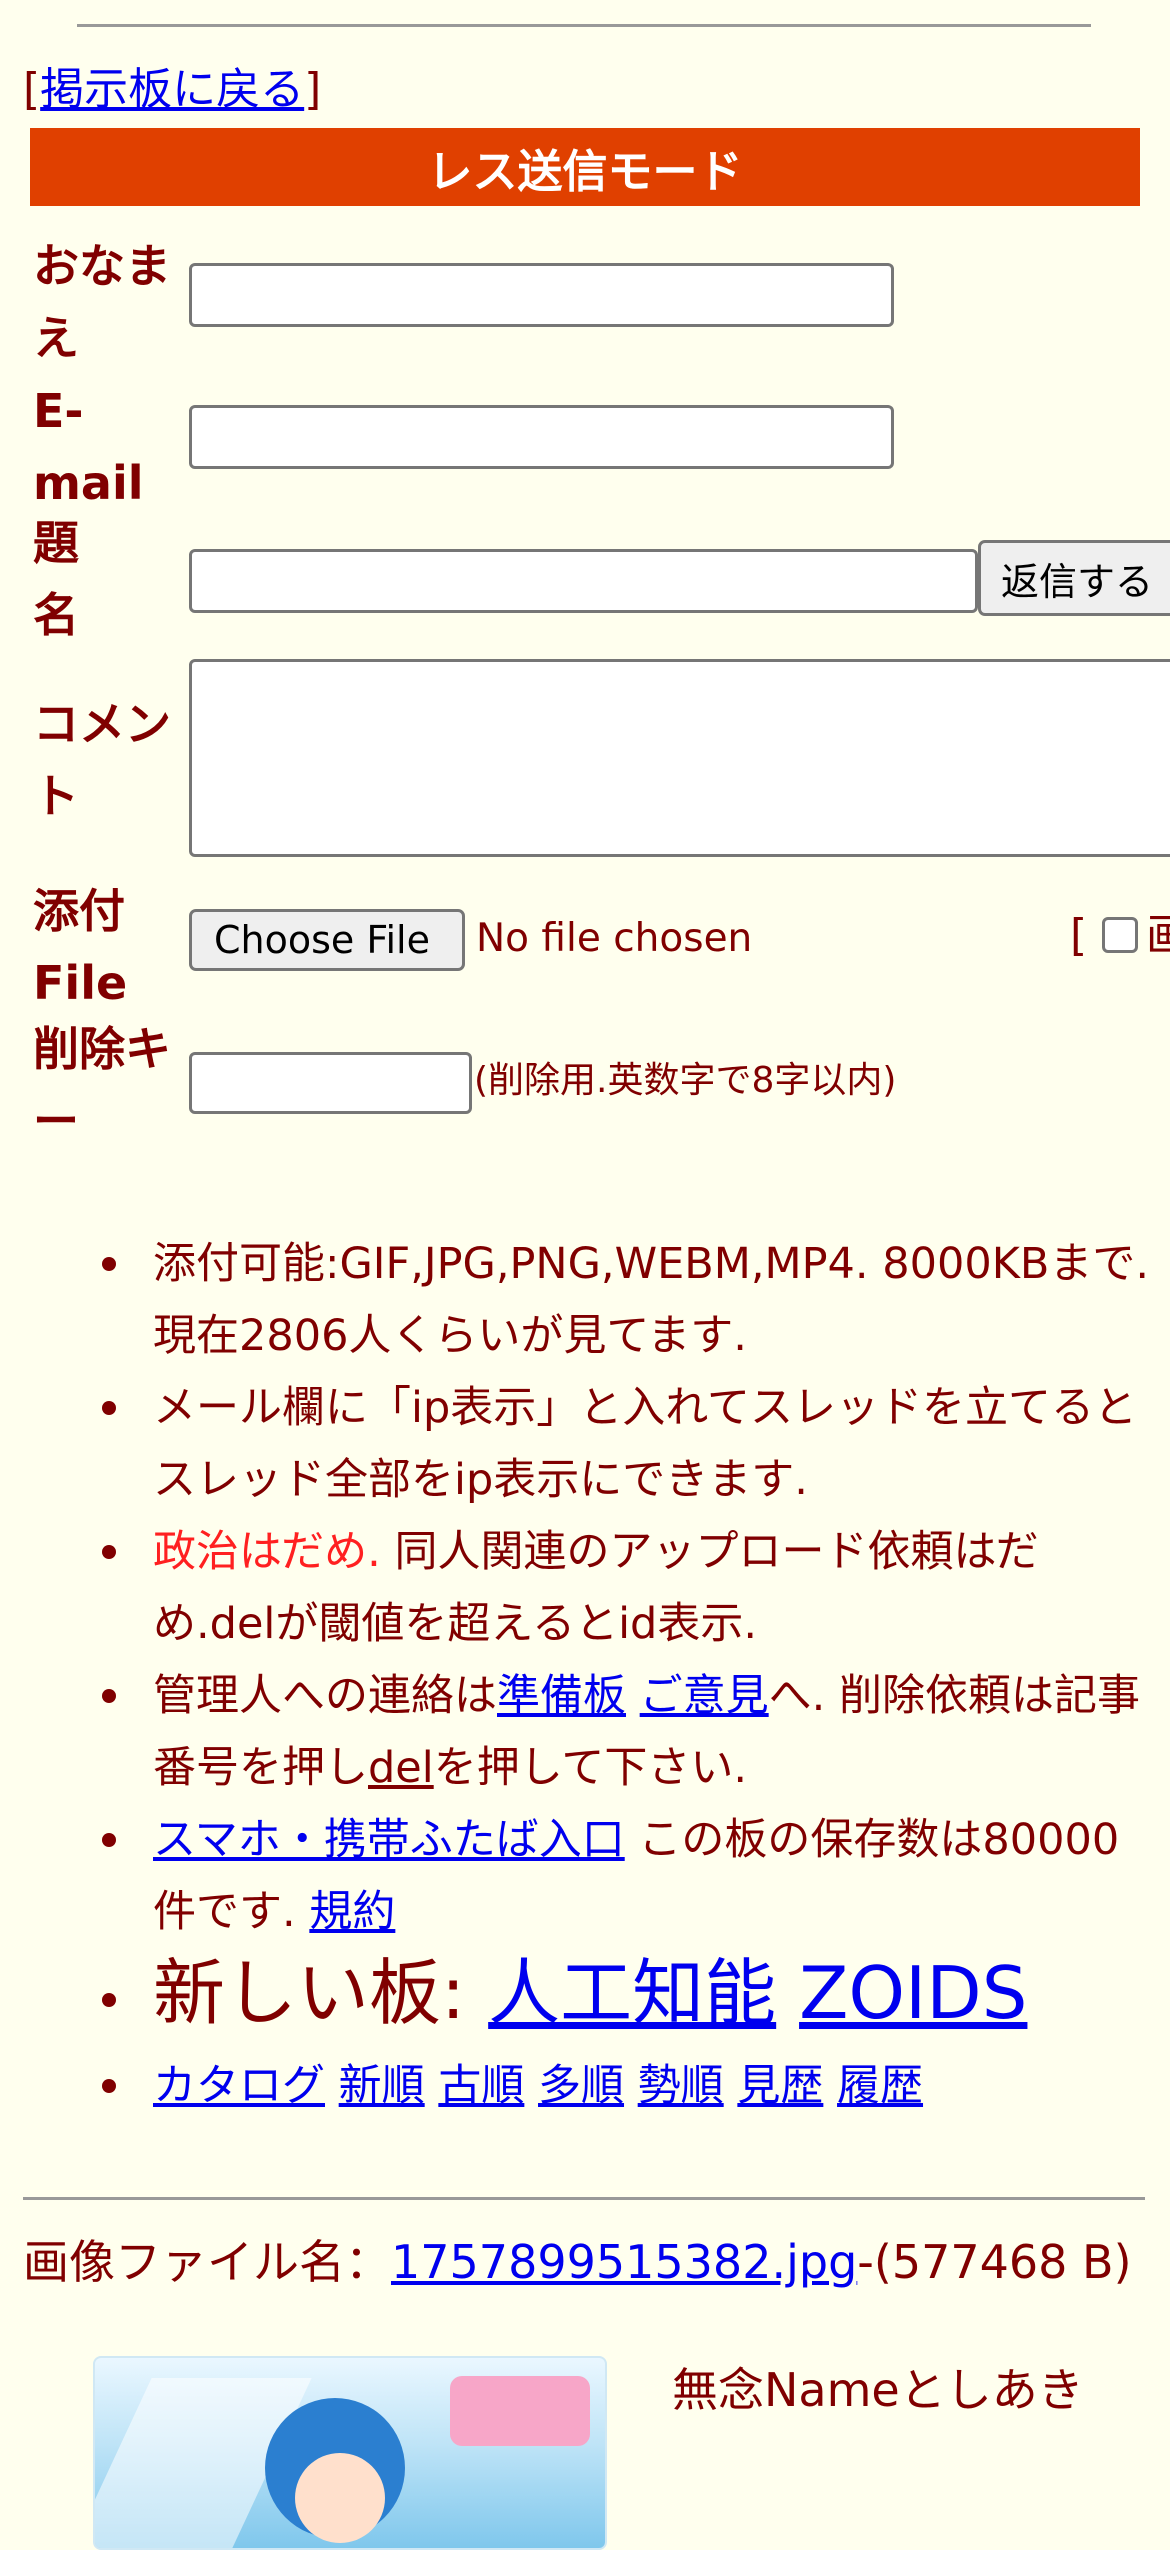 The width and height of the screenshot is (1170, 2550). Describe the element at coordinates (327, 940) in the screenshot. I see `choose-file-button: Choose File` at that location.